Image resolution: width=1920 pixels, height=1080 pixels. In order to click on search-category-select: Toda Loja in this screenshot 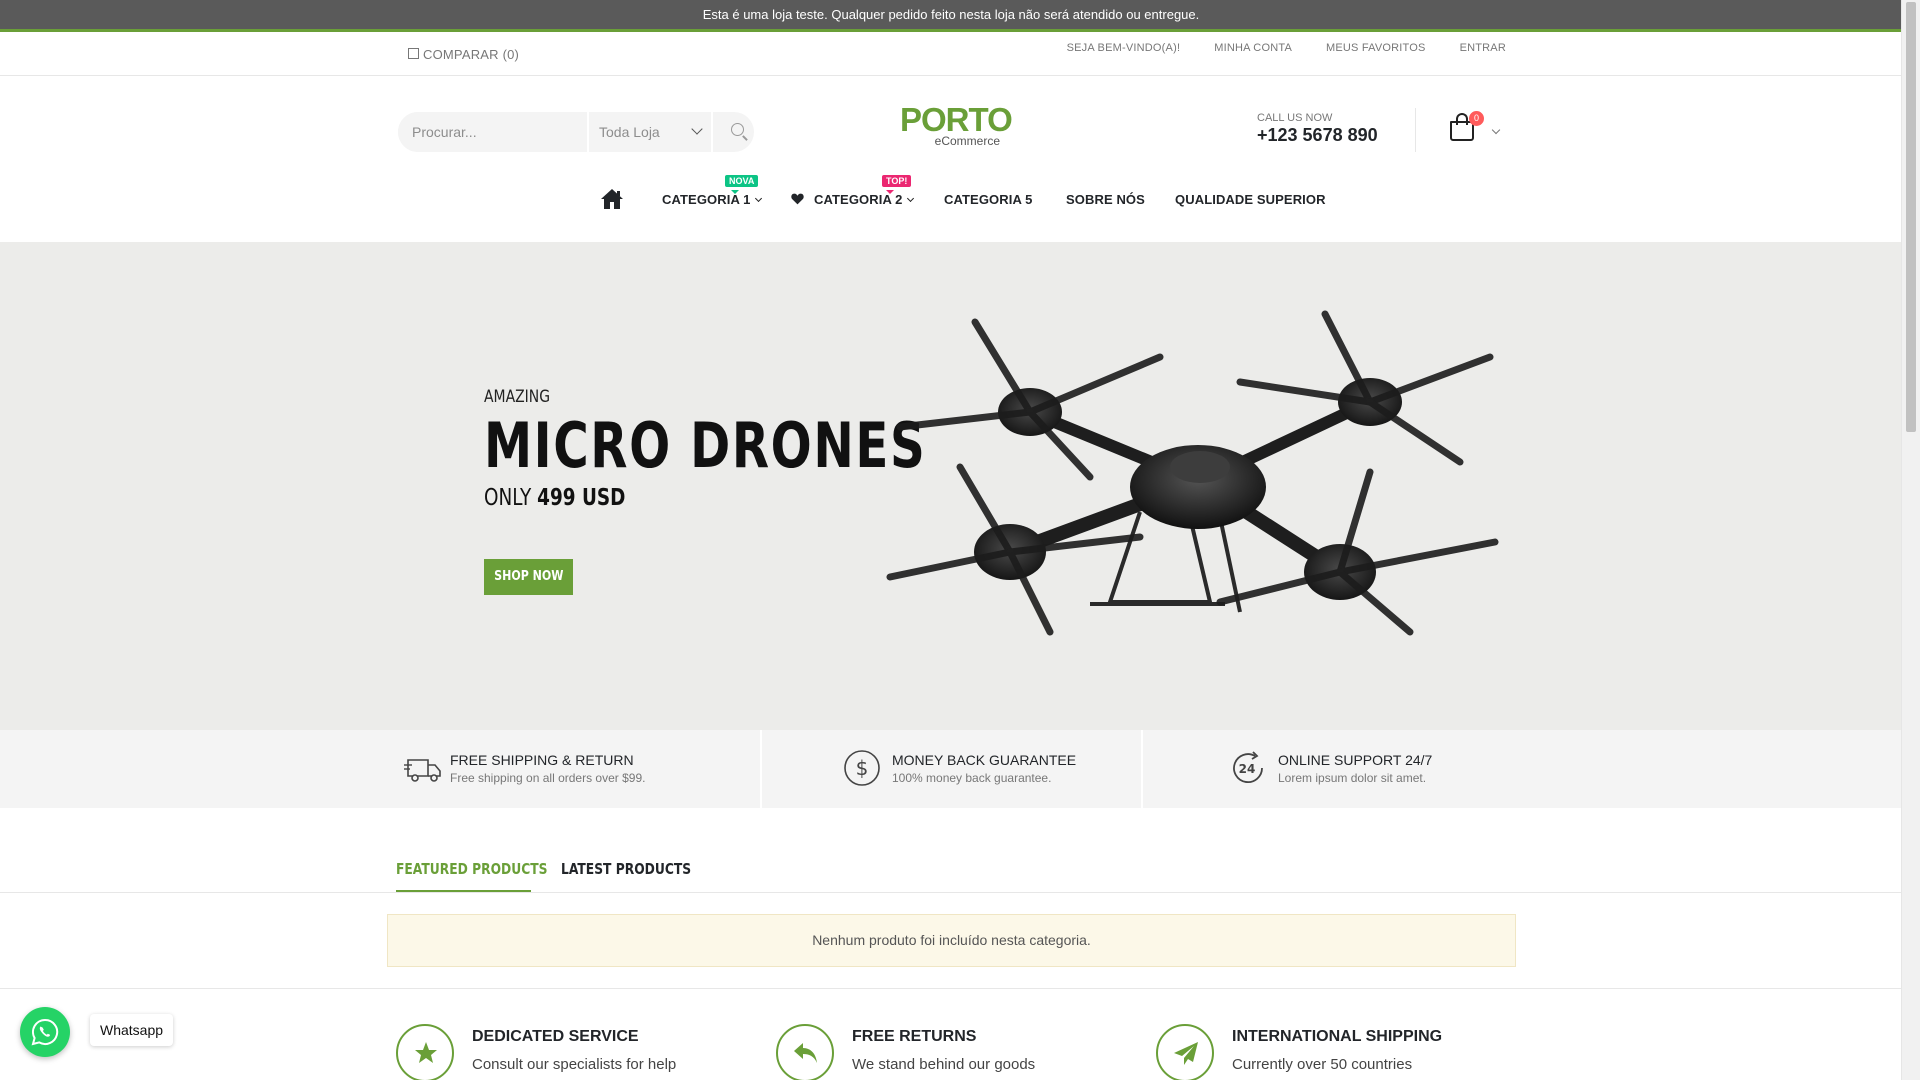, I will do `click(650, 132)`.